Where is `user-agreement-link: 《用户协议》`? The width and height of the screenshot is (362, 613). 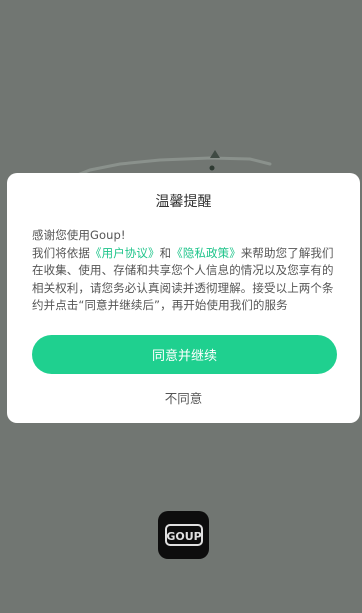 user-agreement-link: 《用户协议》 is located at coordinates (125, 253).